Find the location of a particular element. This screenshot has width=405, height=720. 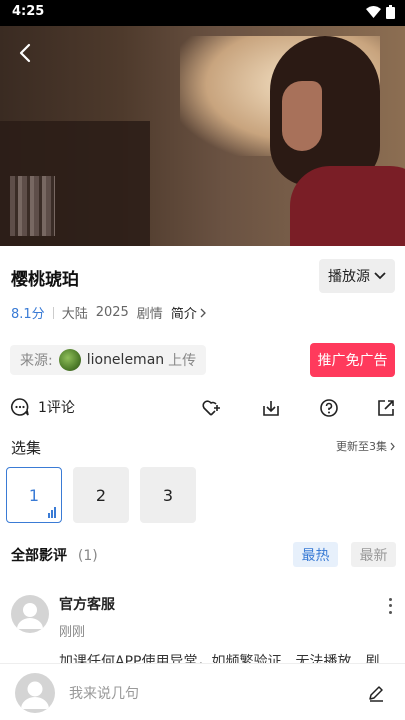

episode-item: 1 is located at coordinates (34, 495).